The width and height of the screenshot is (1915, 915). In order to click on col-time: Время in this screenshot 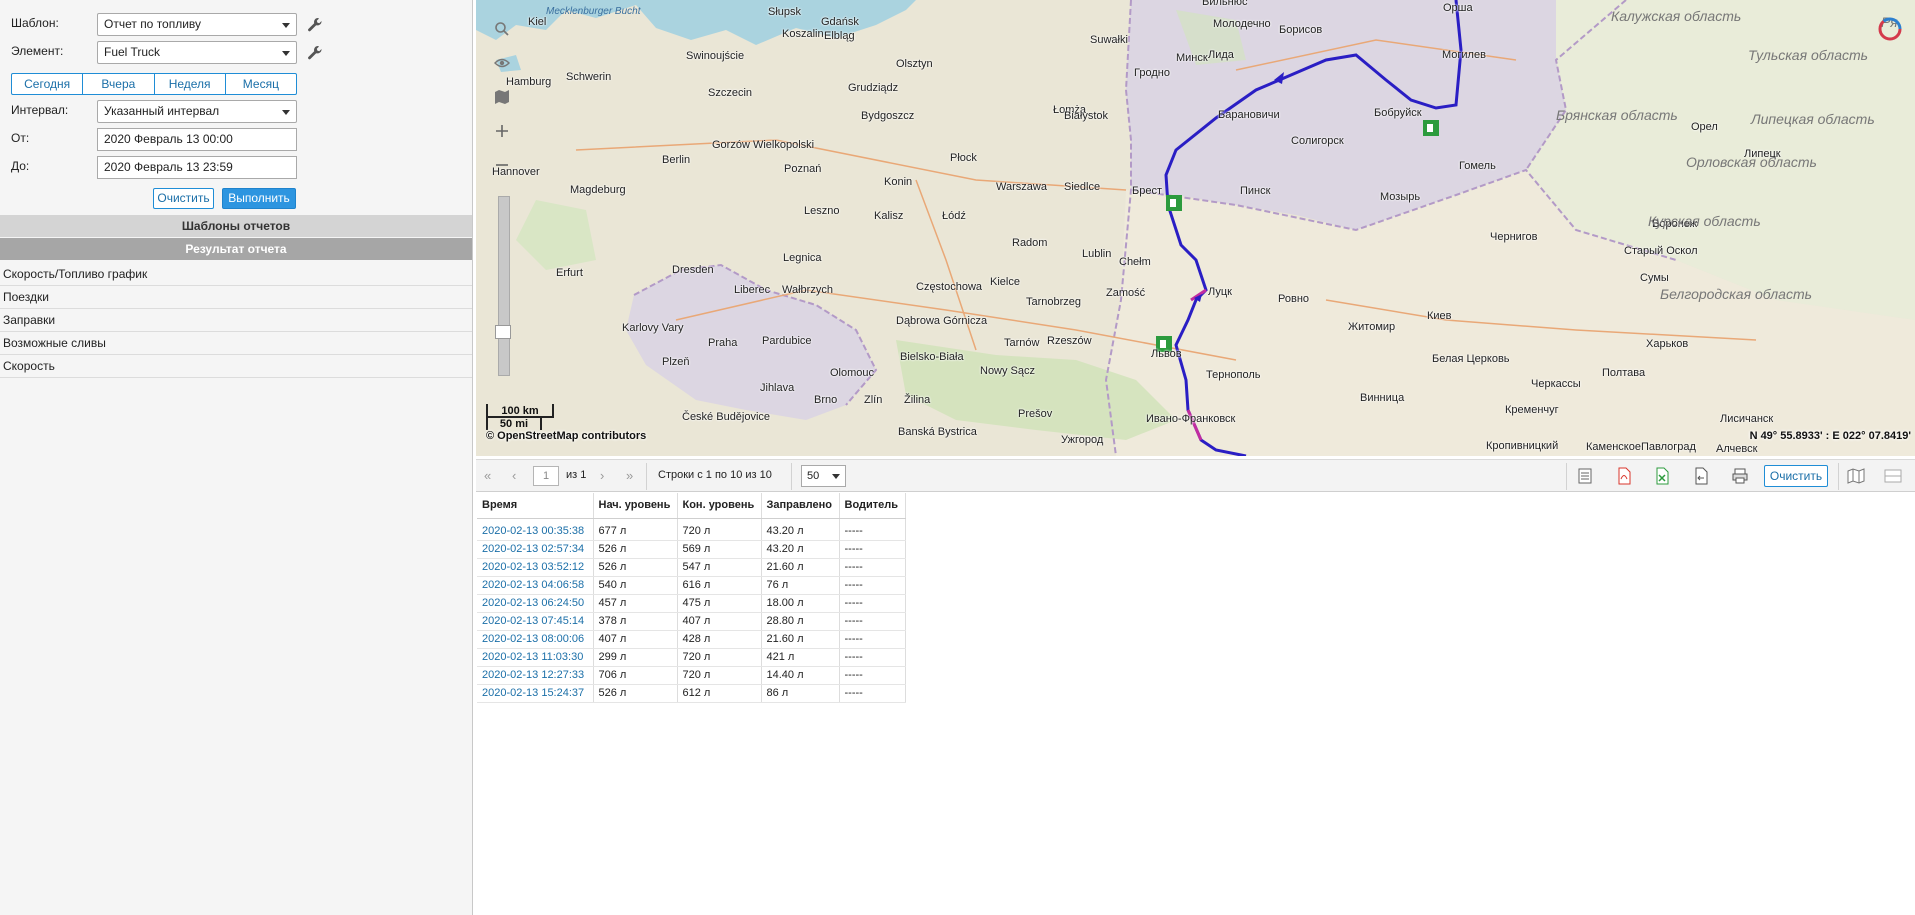, I will do `click(535, 506)`.